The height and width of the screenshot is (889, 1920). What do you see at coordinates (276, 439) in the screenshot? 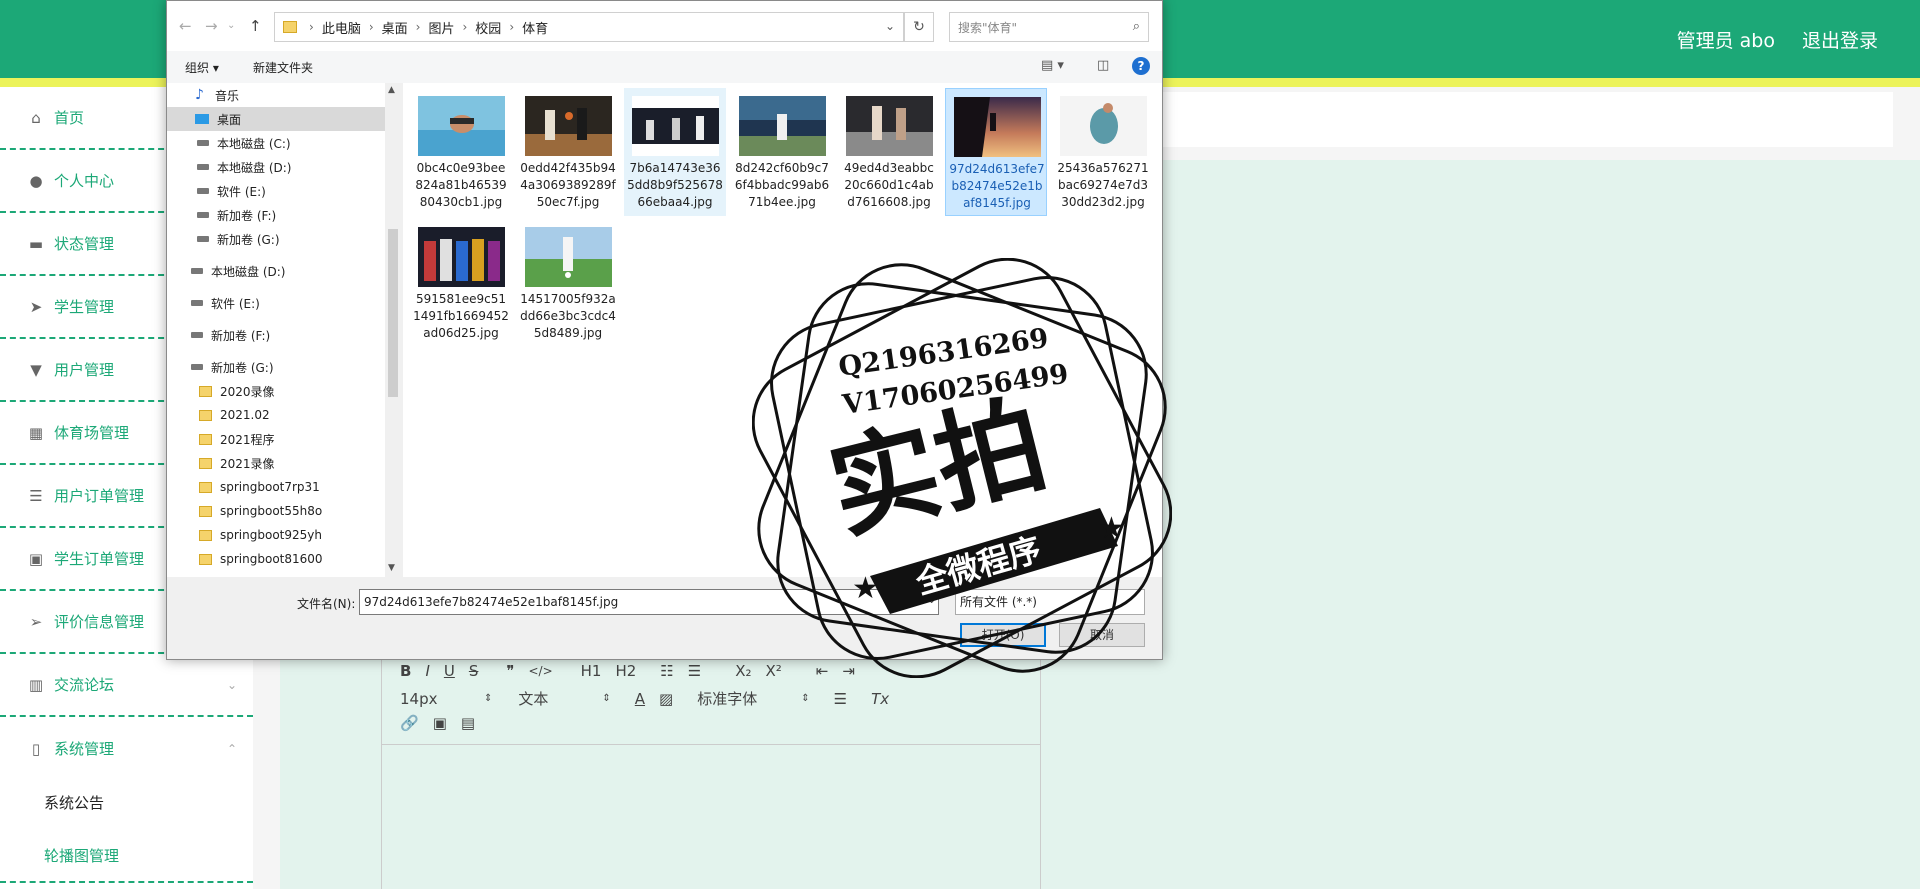
I see `nav-item-folder: 2021程序` at bounding box center [276, 439].